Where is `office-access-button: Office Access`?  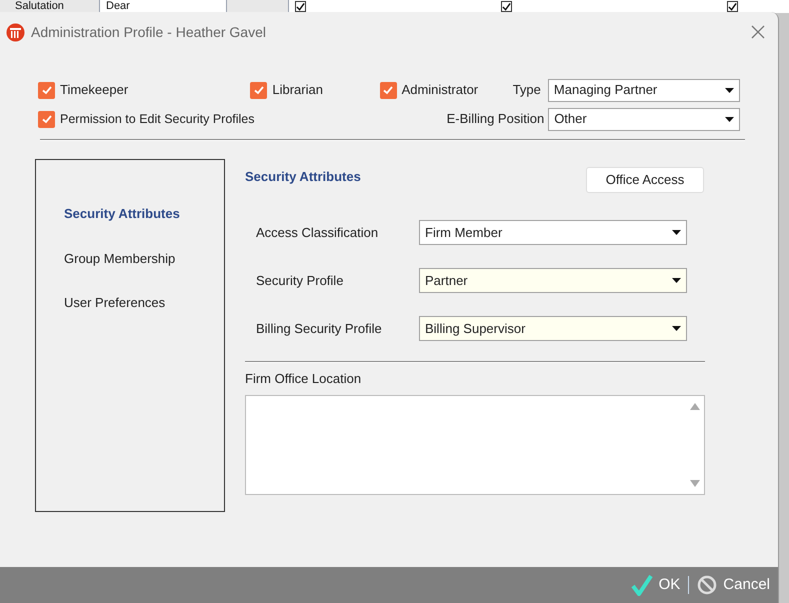
office-access-button: Office Access is located at coordinates (645, 180).